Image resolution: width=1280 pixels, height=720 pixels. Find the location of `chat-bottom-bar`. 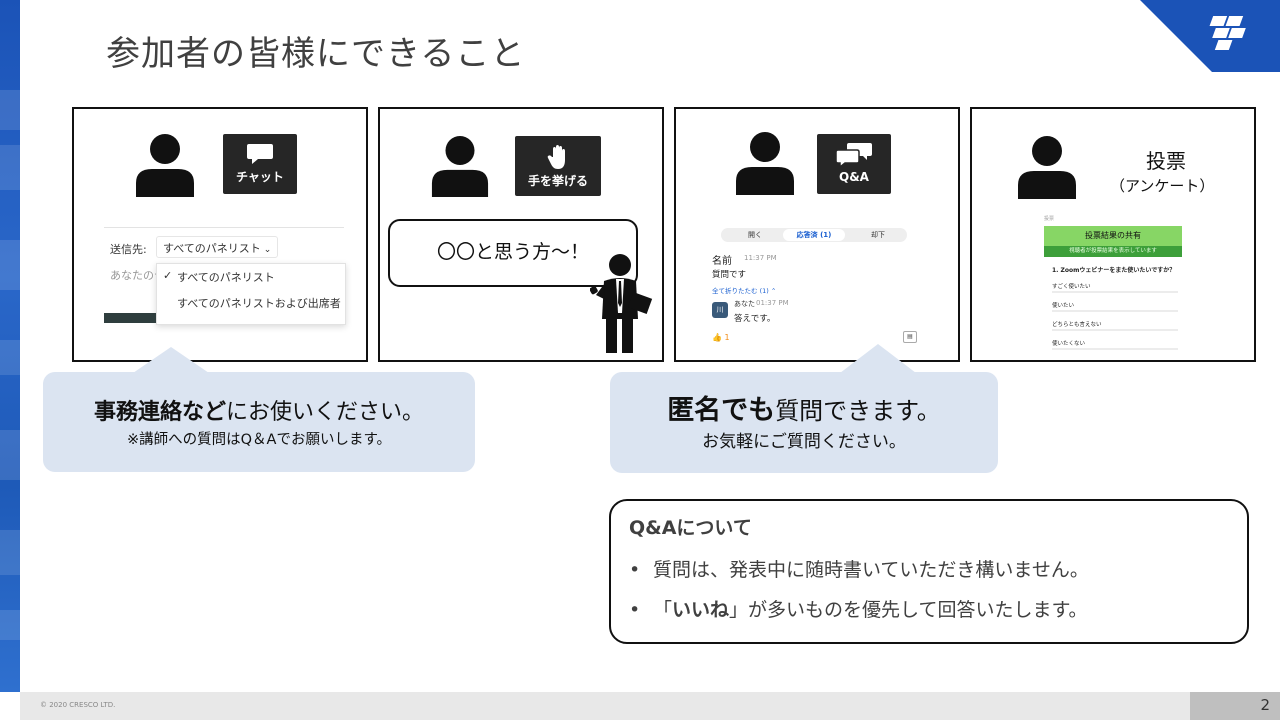

chat-bottom-bar is located at coordinates (130, 318).